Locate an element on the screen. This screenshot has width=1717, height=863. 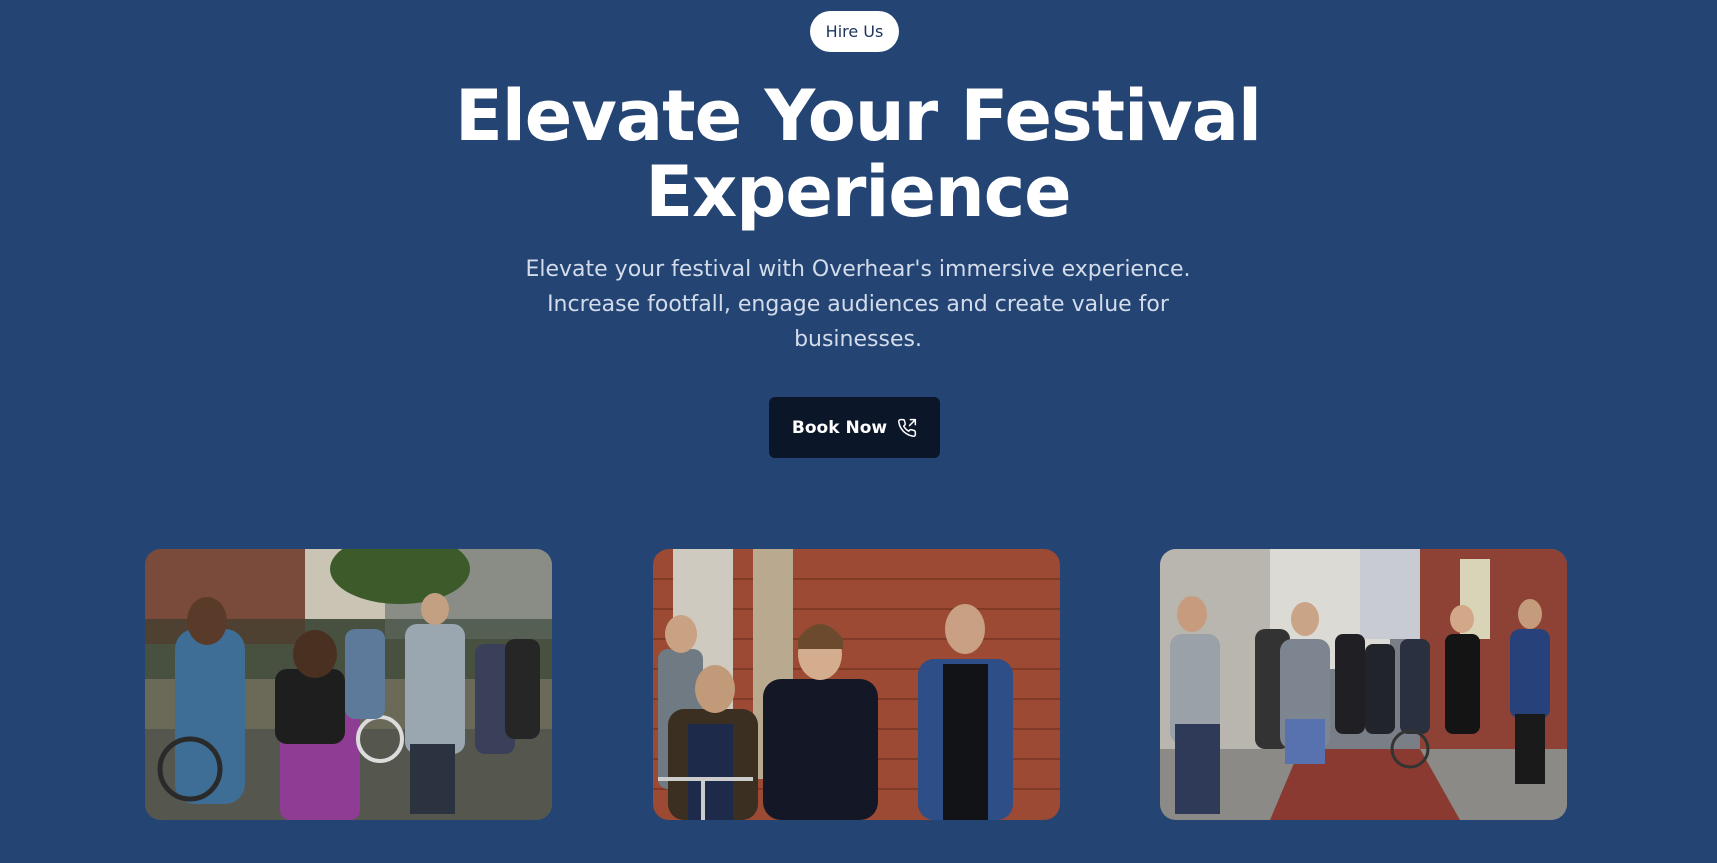
title-line-1: Elevate Your Festival is located at coordinates (858, 116).